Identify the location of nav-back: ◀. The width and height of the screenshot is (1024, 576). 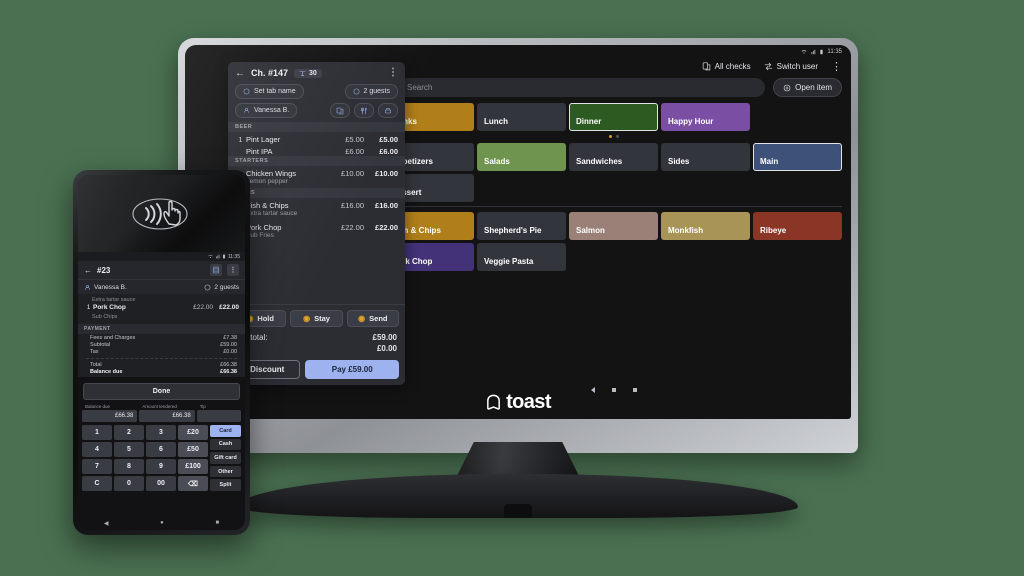
(106, 523).